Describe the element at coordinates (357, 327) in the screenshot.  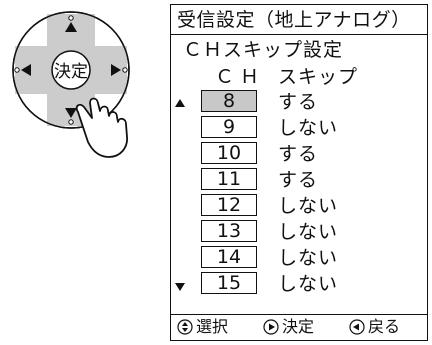
I see `left-icon` at that location.